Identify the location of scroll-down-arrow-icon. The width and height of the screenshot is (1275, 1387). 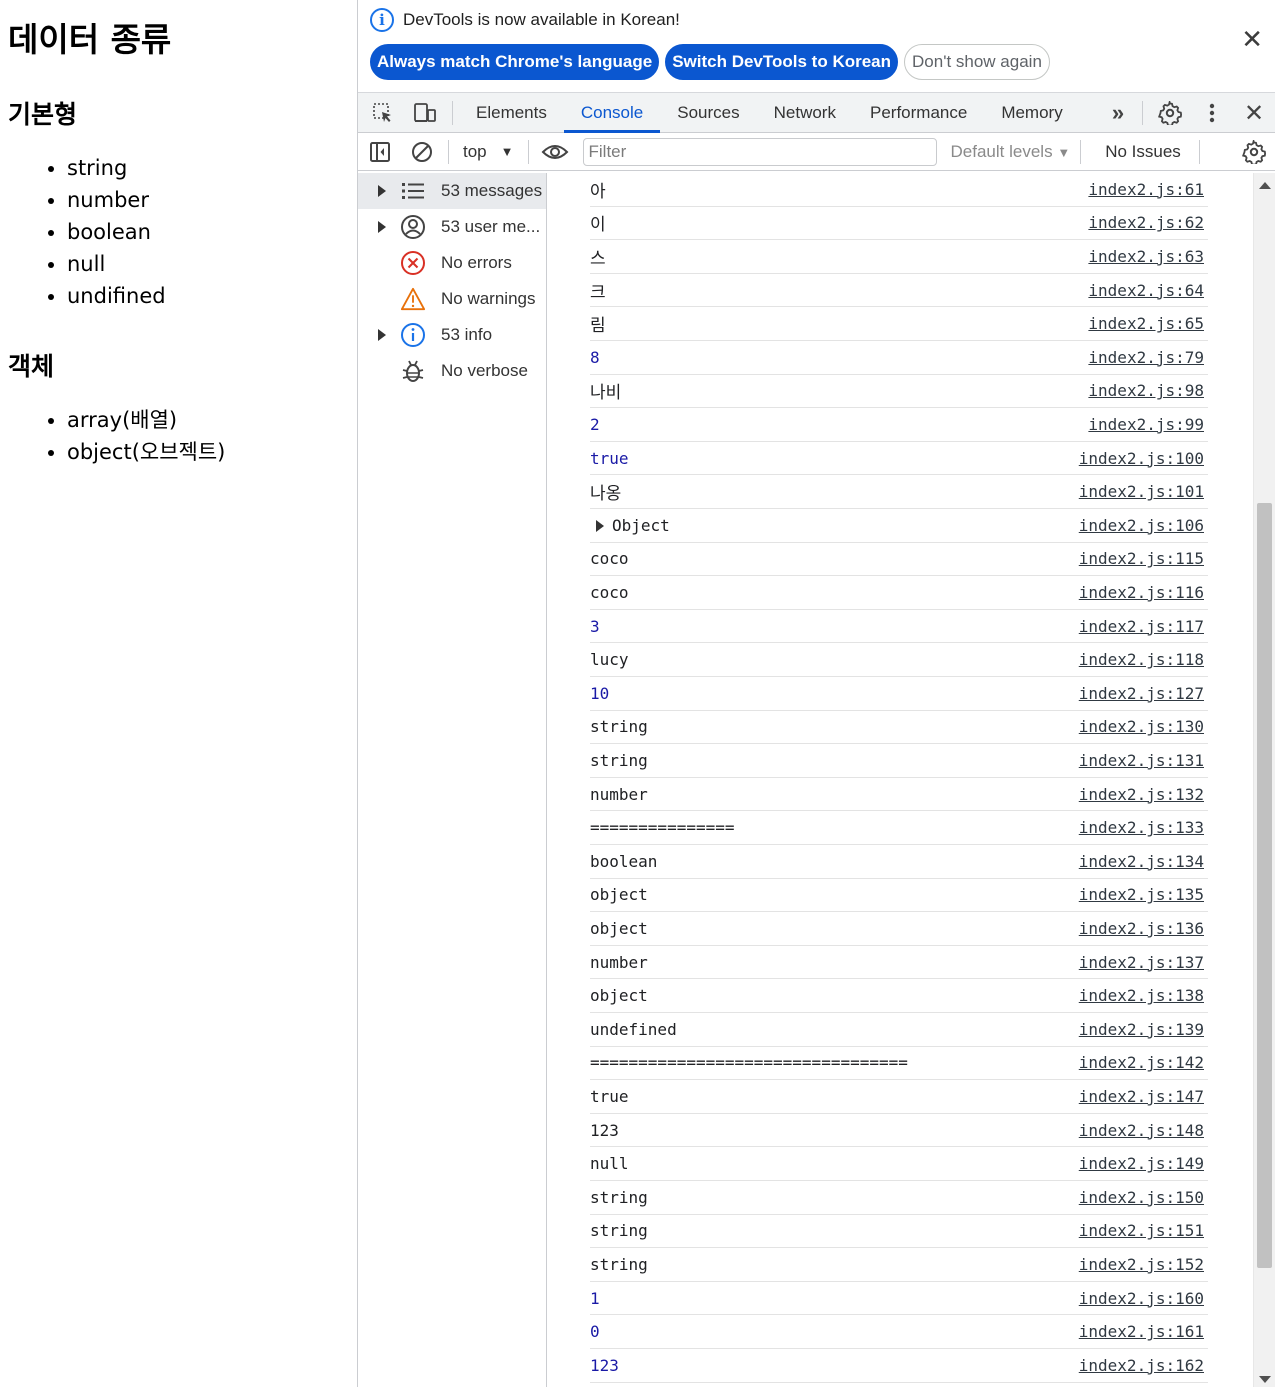
(1265, 1379).